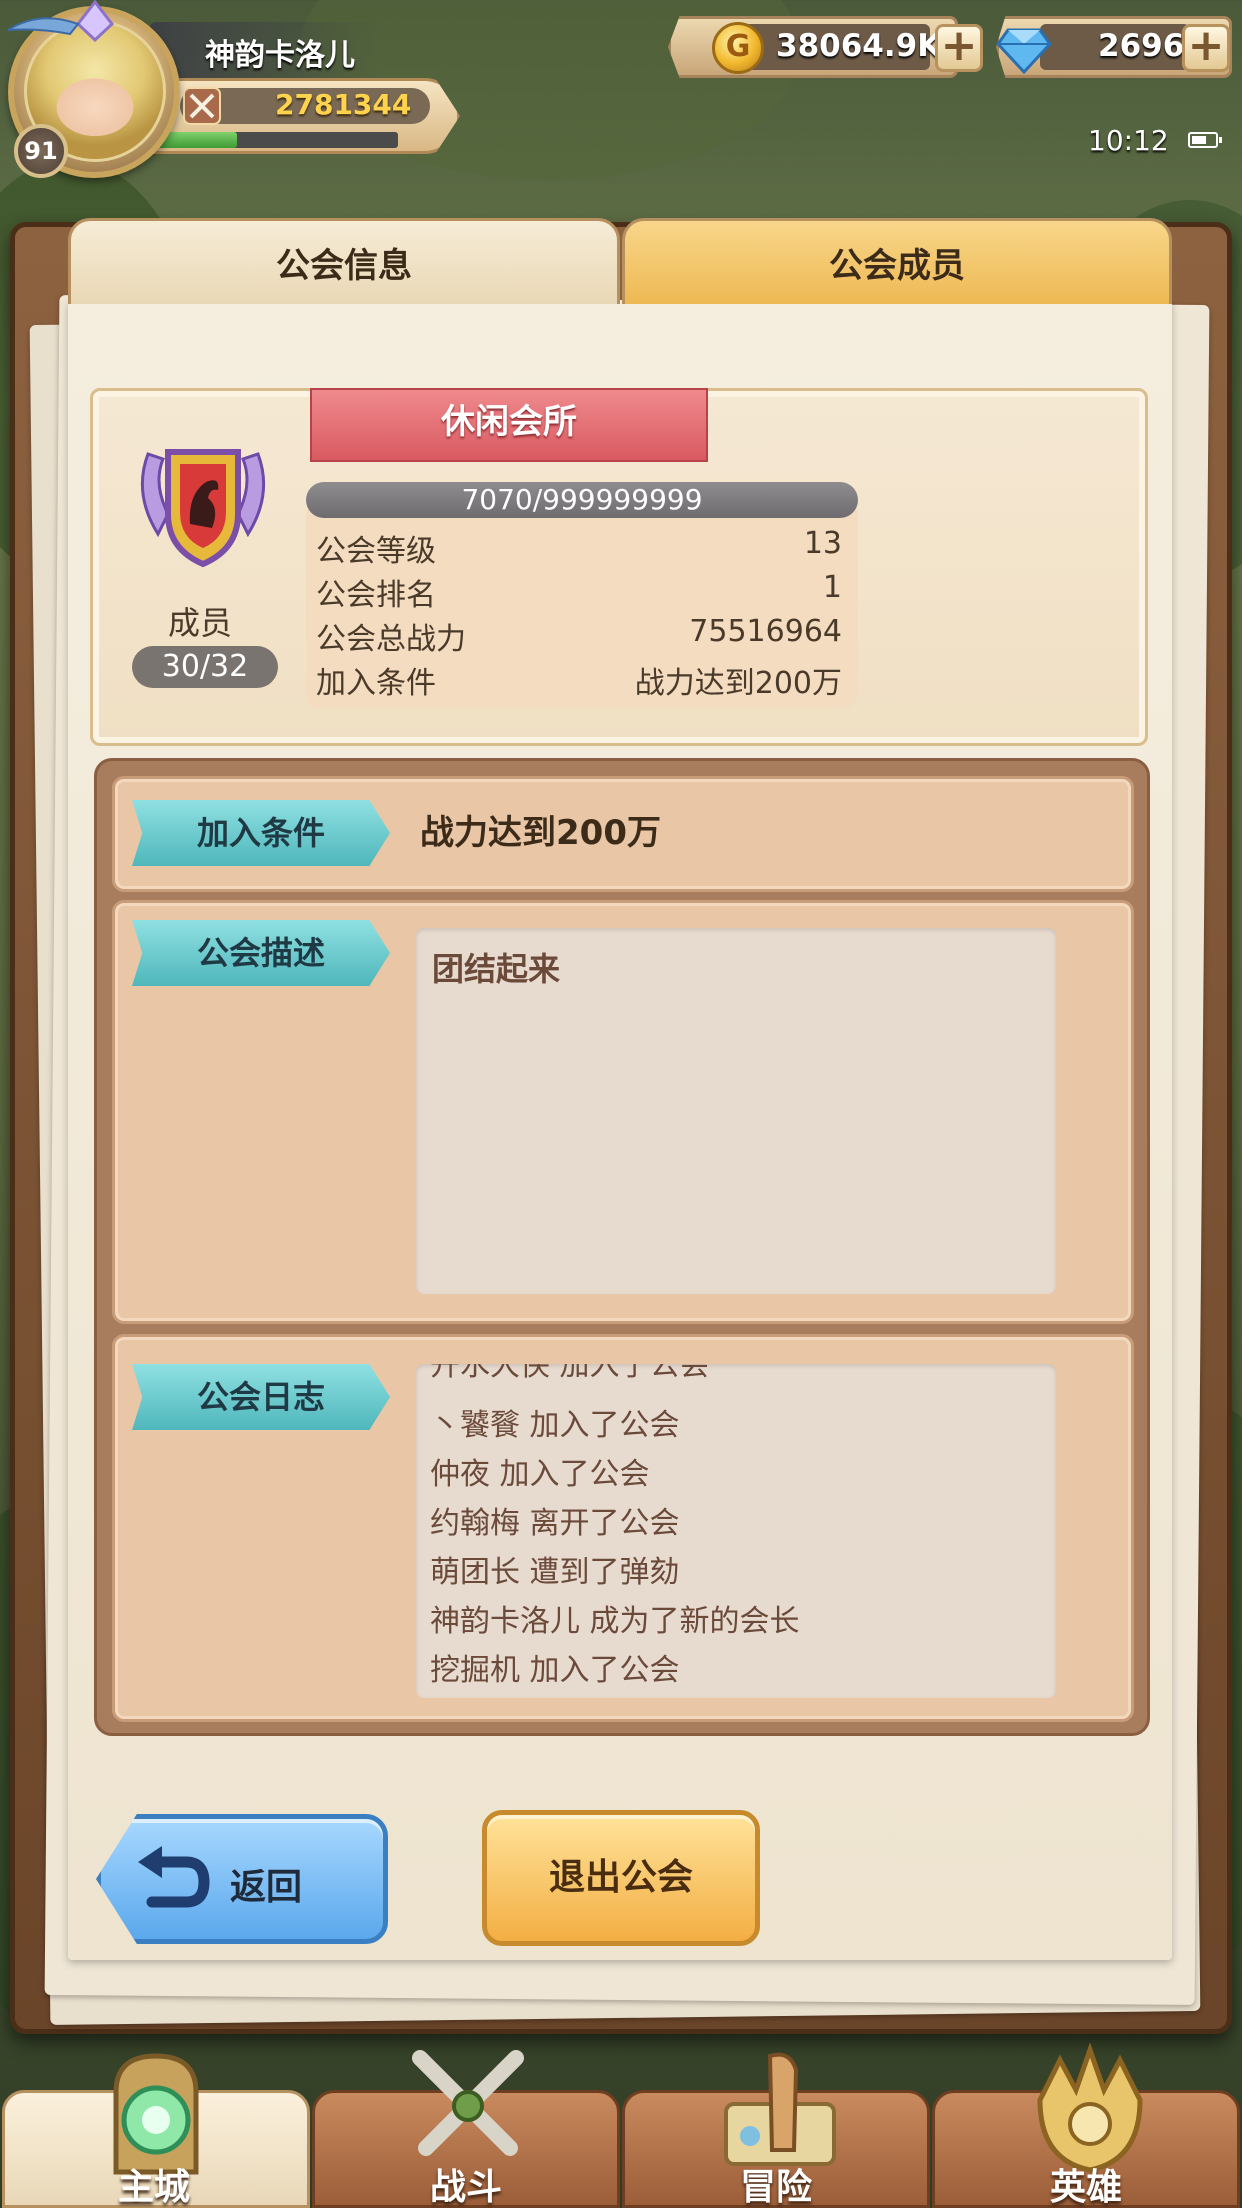 This screenshot has width=1242, height=2208. What do you see at coordinates (621, 1878) in the screenshot?
I see `quit-guild-button: 退出公会` at bounding box center [621, 1878].